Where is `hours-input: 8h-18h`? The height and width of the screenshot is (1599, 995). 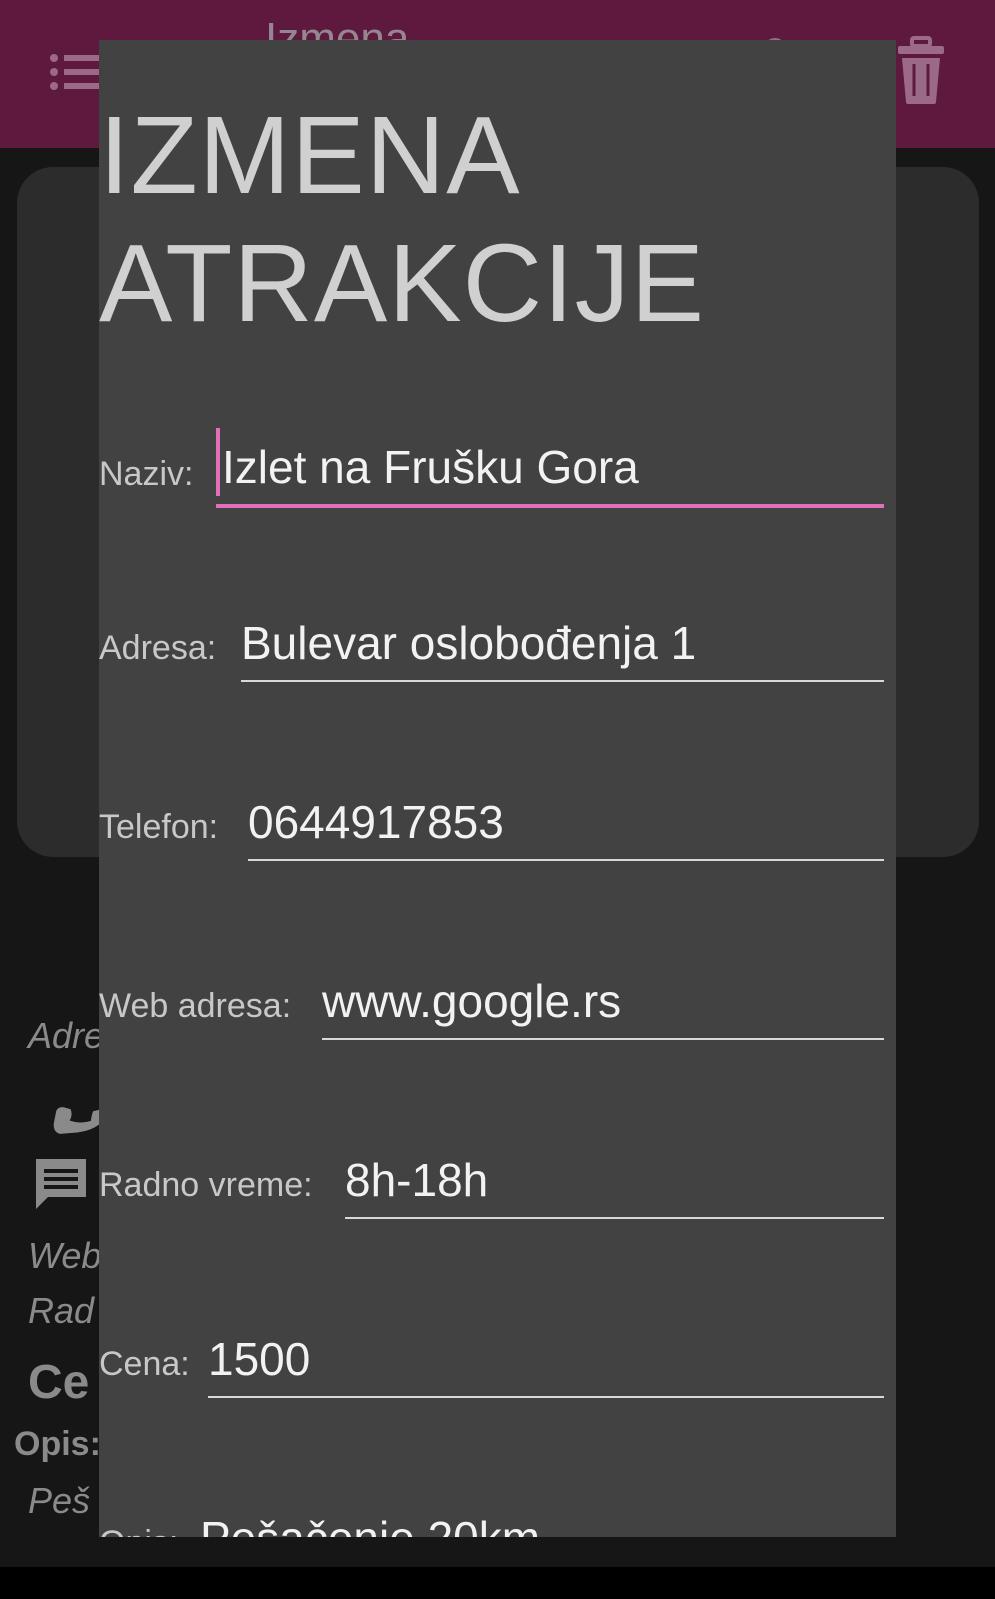 hours-input: 8h-18h is located at coordinates (614, 1179).